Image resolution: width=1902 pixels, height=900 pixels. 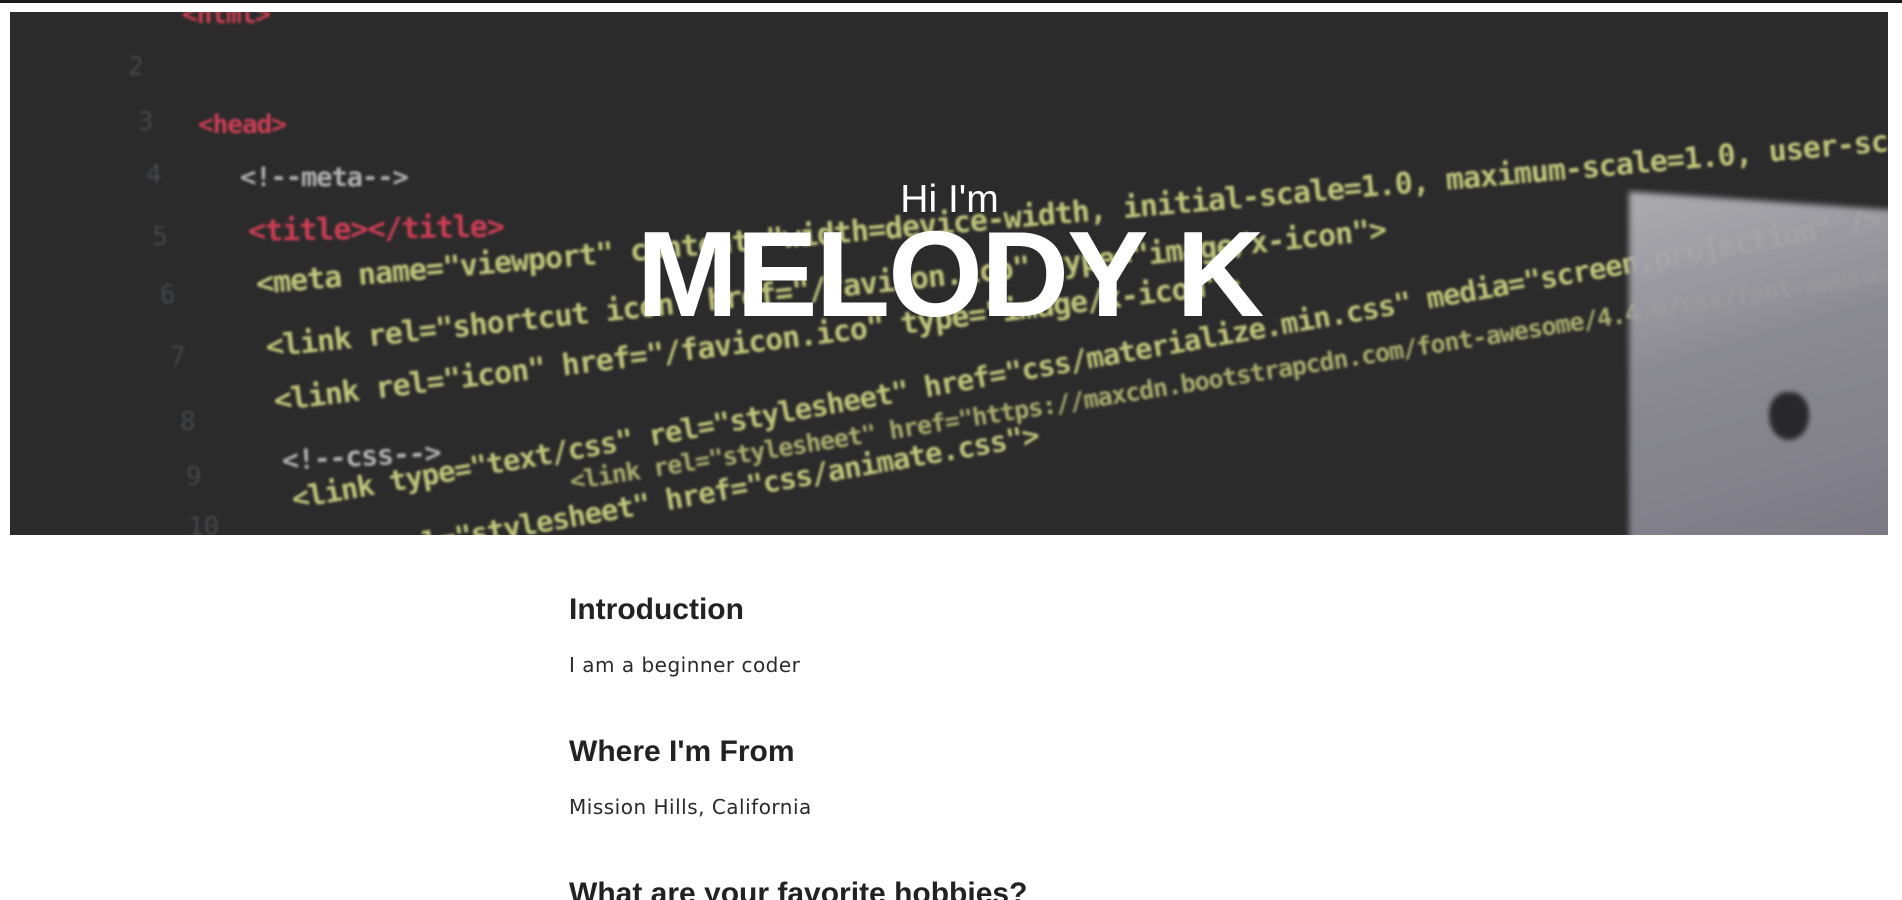 What do you see at coordinates (690, 807) in the screenshot?
I see `section-text: Mission Hills, California` at bounding box center [690, 807].